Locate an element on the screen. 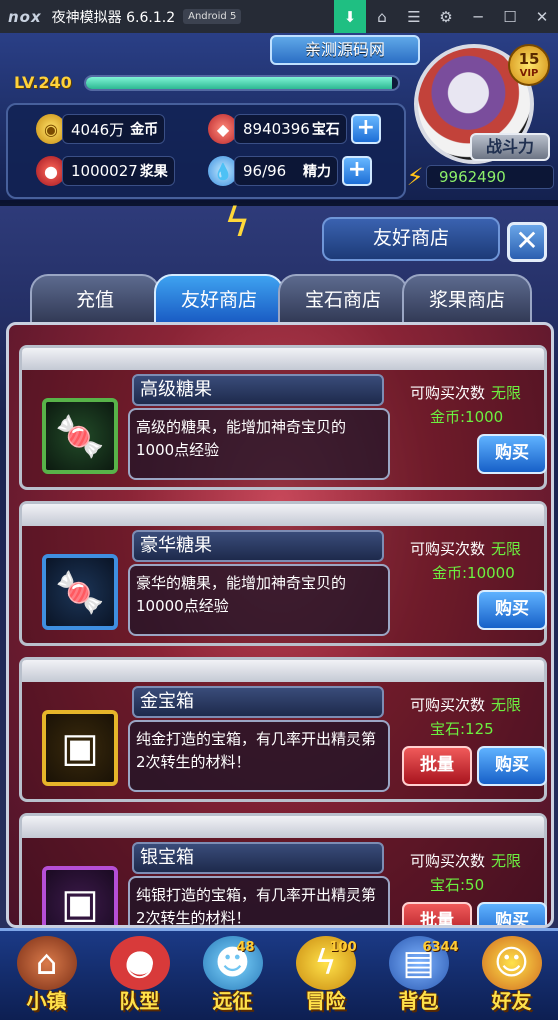 This screenshot has height=1020, width=558. item-name: 金宝箱 is located at coordinates (258, 702).